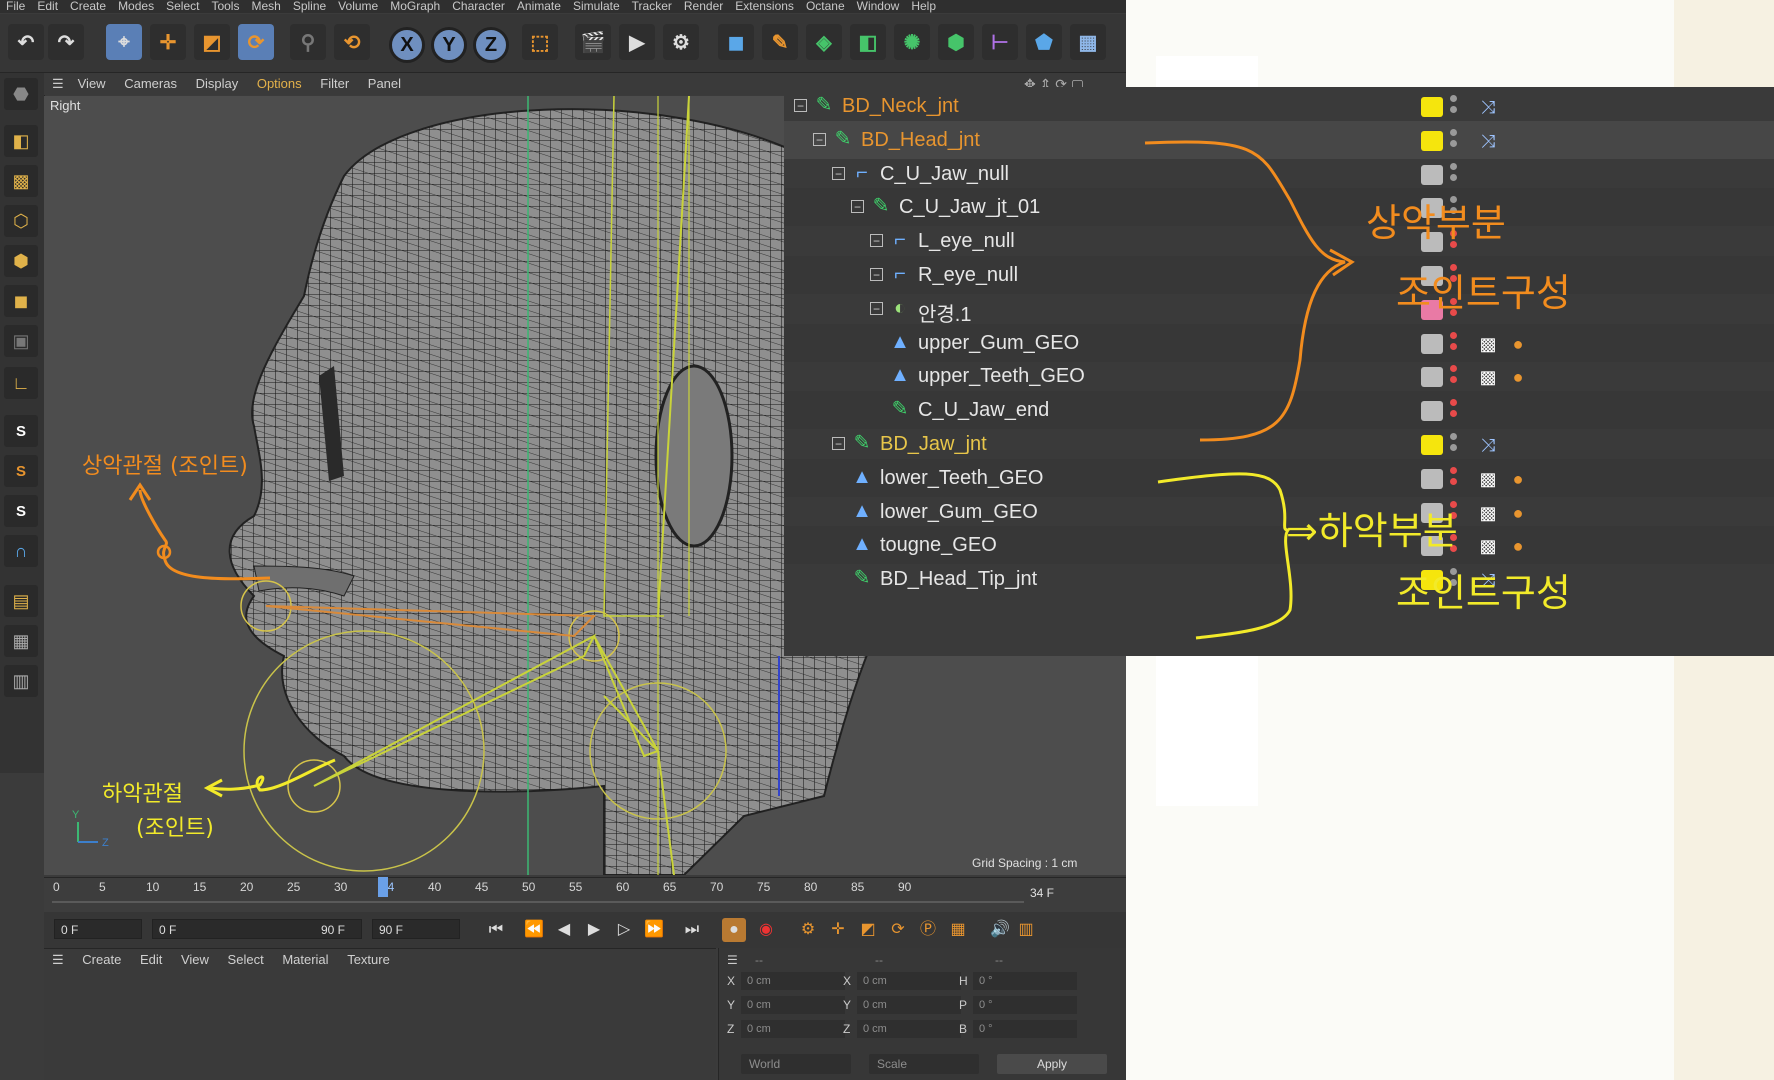 The height and width of the screenshot is (1080, 1774). What do you see at coordinates (1436, 223) in the screenshot?
I see `annotation-upper-part-line1: 상악부분` at bounding box center [1436, 223].